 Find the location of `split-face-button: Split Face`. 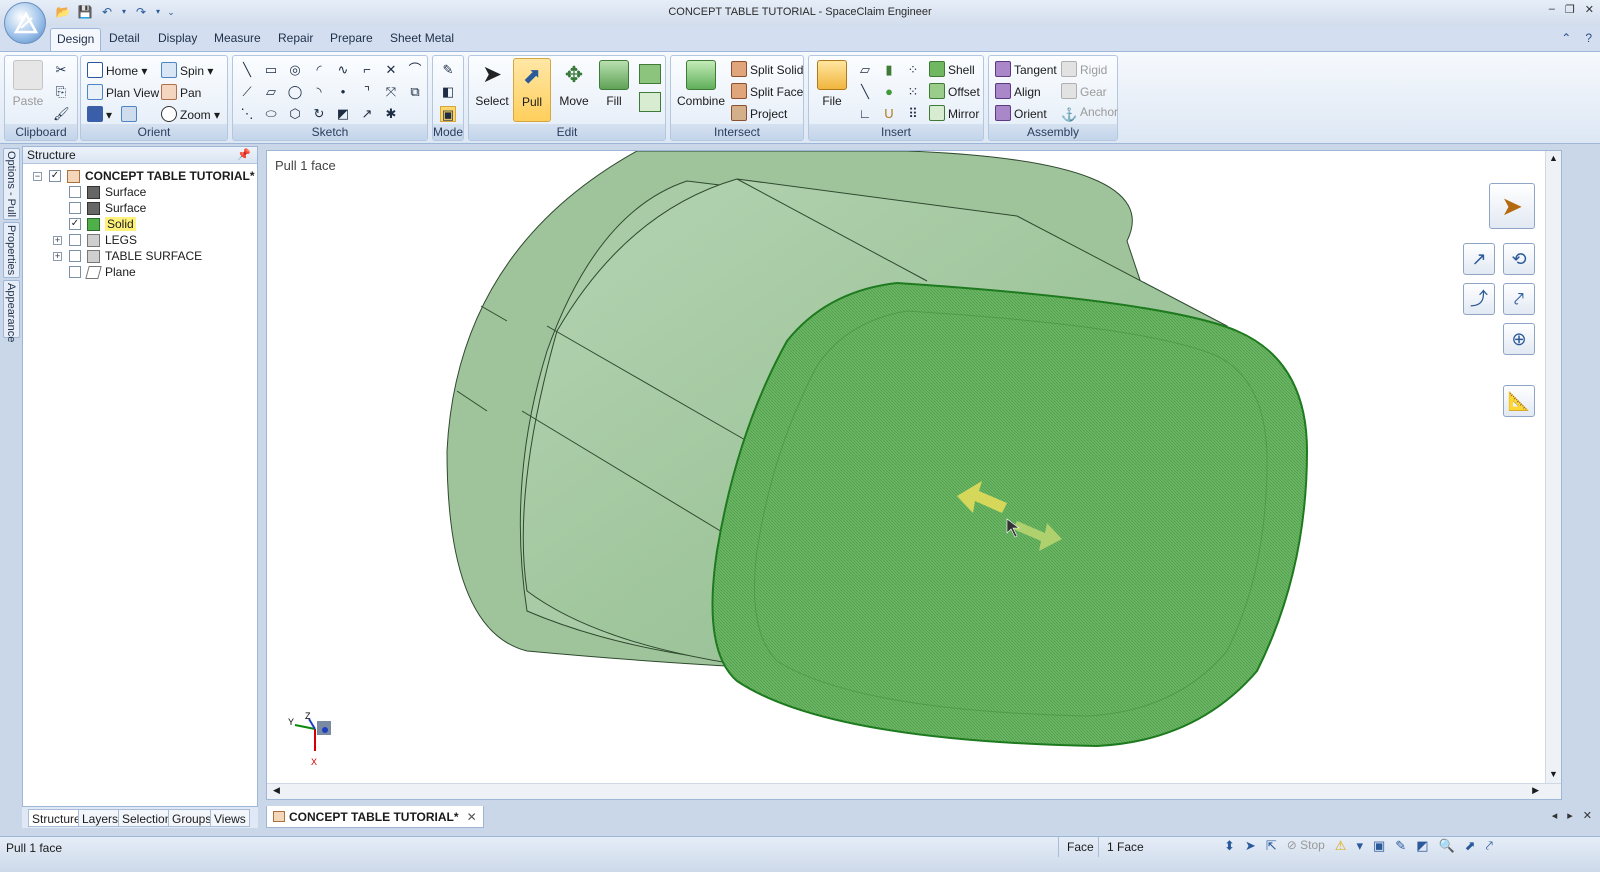

split-face-button: Split Face is located at coordinates (767, 91).